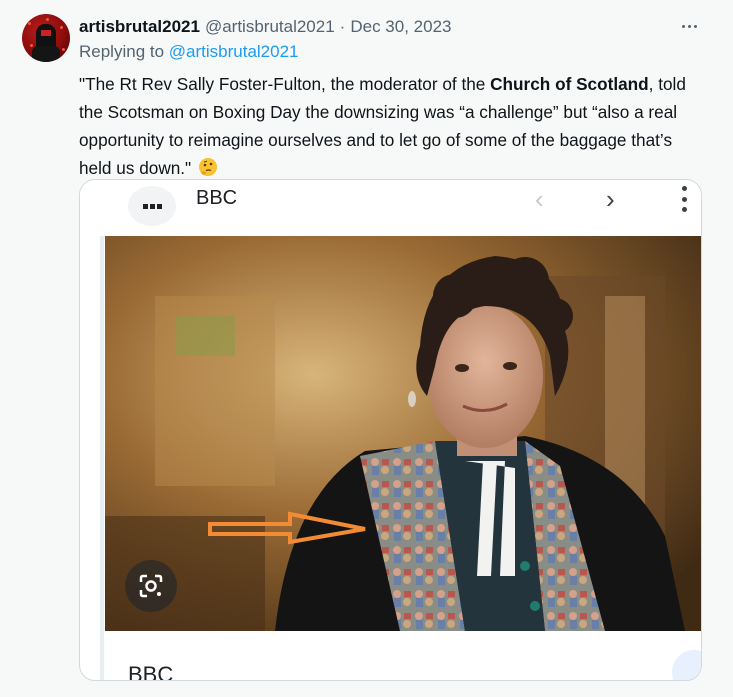 Image resolution: width=733 pixels, height=697 pixels. Describe the element at coordinates (207, 167) in the screenshot. I see `thinking-face-icon` at that location.